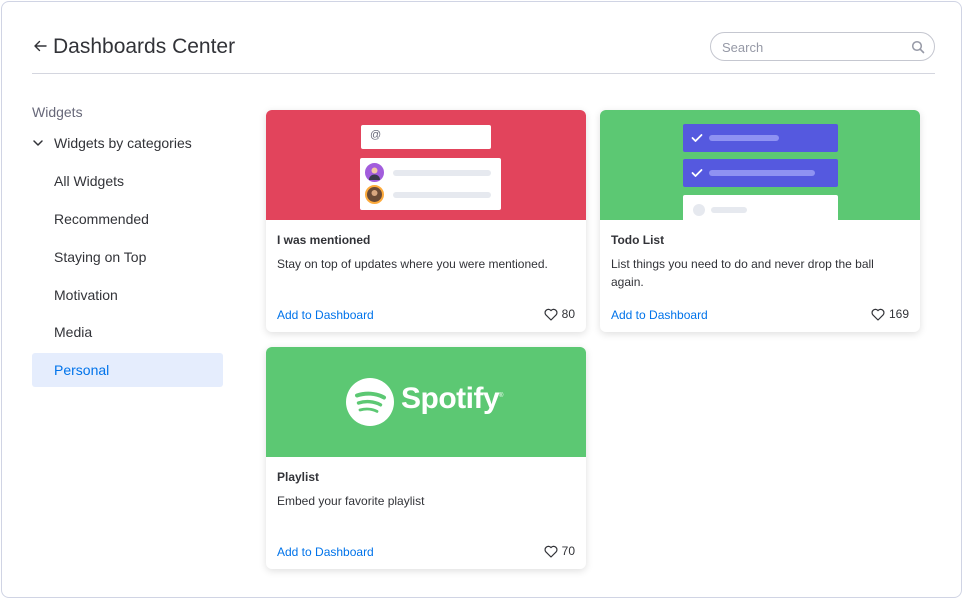  I want to click on sidebar-item-personal: Personal, so click(127, 370).